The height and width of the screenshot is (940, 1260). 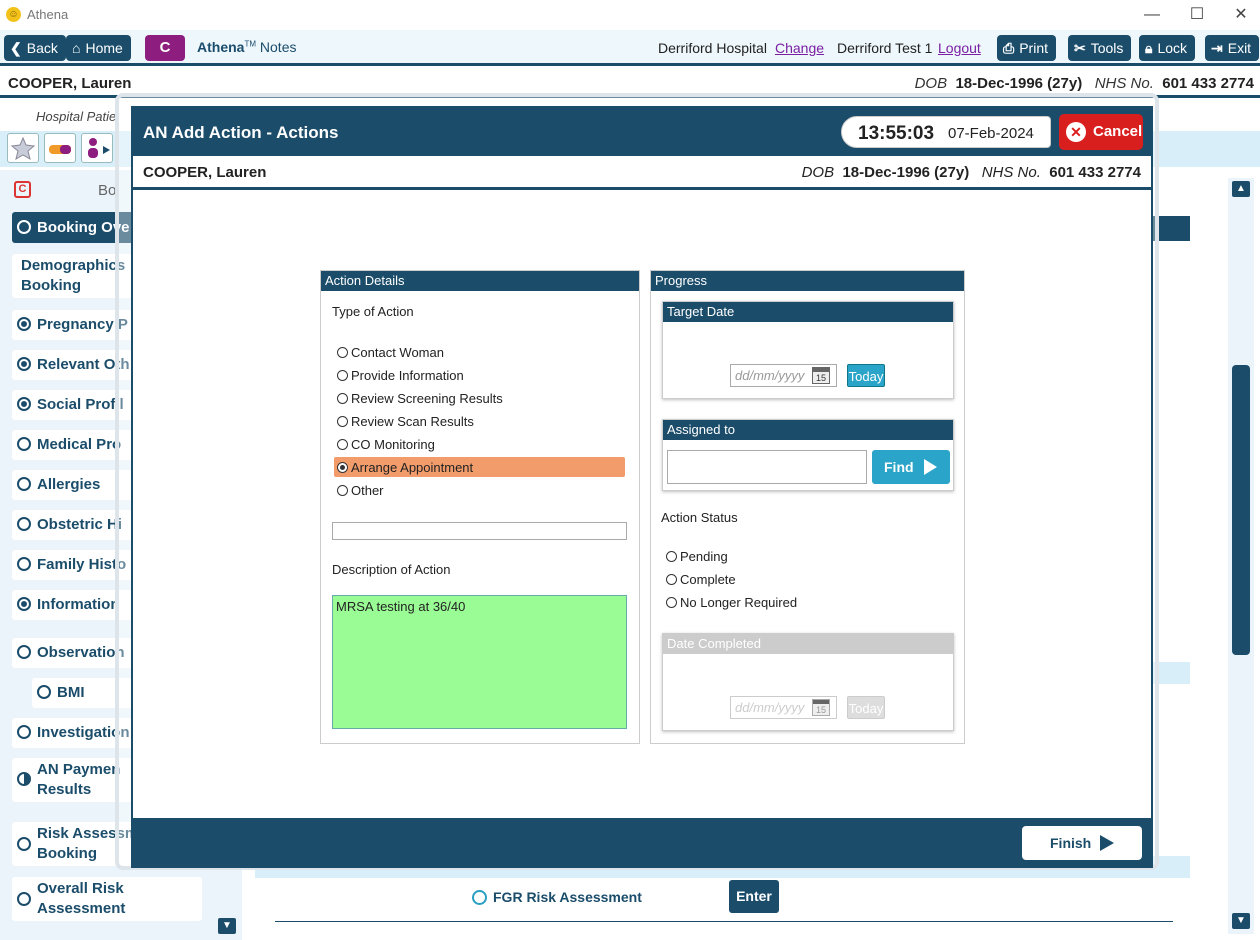 What do you see at coordinates (76, 116) in the screenshot?
I see `hospital-patient-label: Hospital Patie` at bounding box center [76, 116].